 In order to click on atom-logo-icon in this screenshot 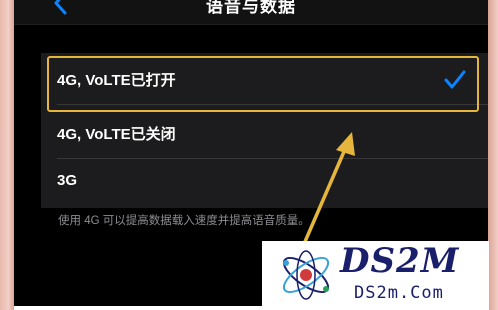, I will do `click(306, 275)`.